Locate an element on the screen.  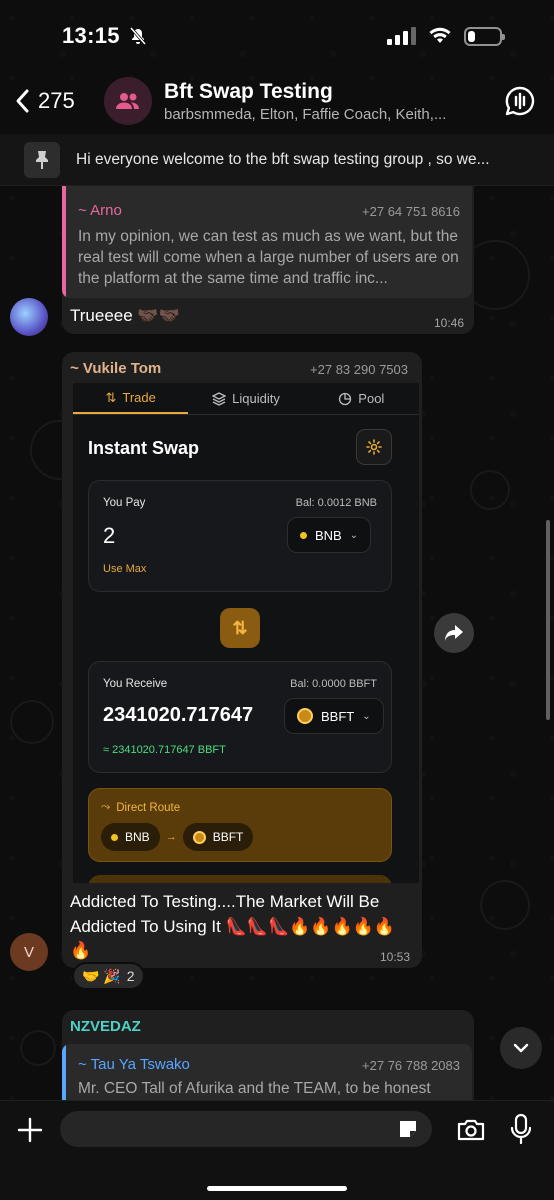
unread-count: 275 is located at coordinates (56, 100).